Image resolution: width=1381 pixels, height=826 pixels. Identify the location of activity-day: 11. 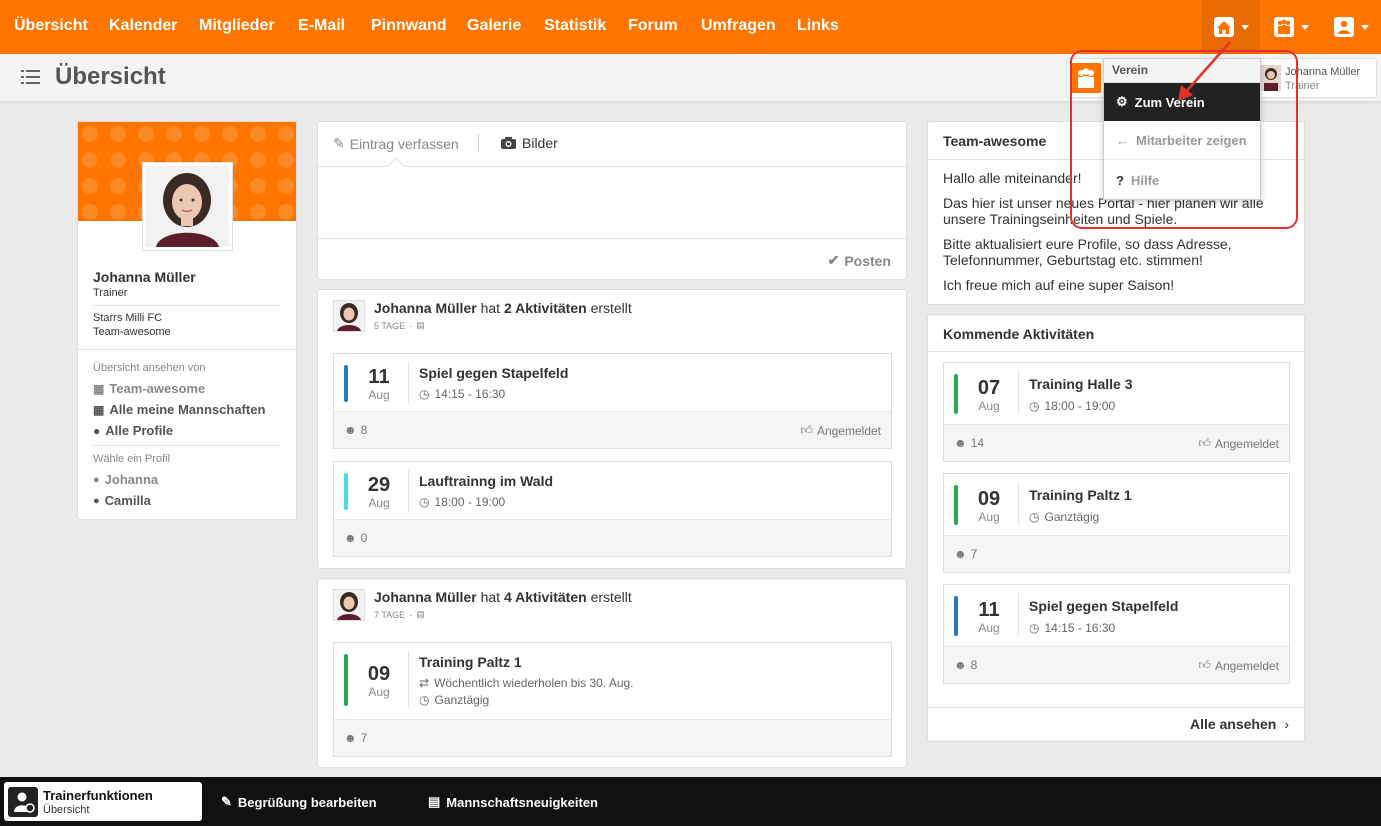
(379, 377).